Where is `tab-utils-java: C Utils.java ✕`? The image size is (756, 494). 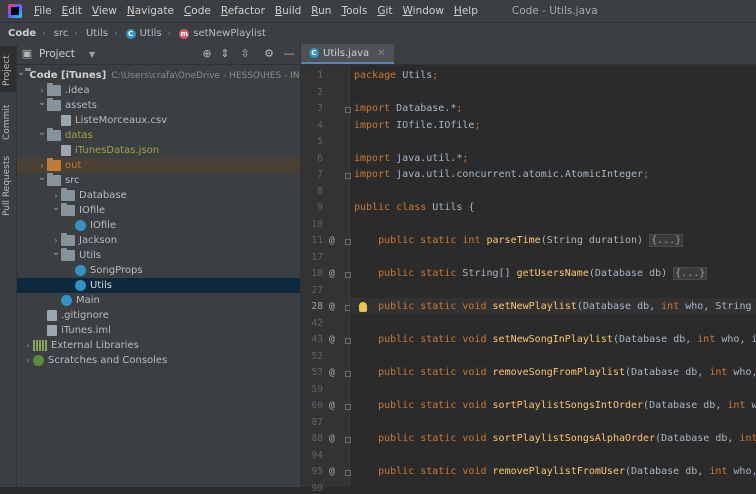 tab-utils-java: C Utils.java ✕ is located at coordinates (347, 54).